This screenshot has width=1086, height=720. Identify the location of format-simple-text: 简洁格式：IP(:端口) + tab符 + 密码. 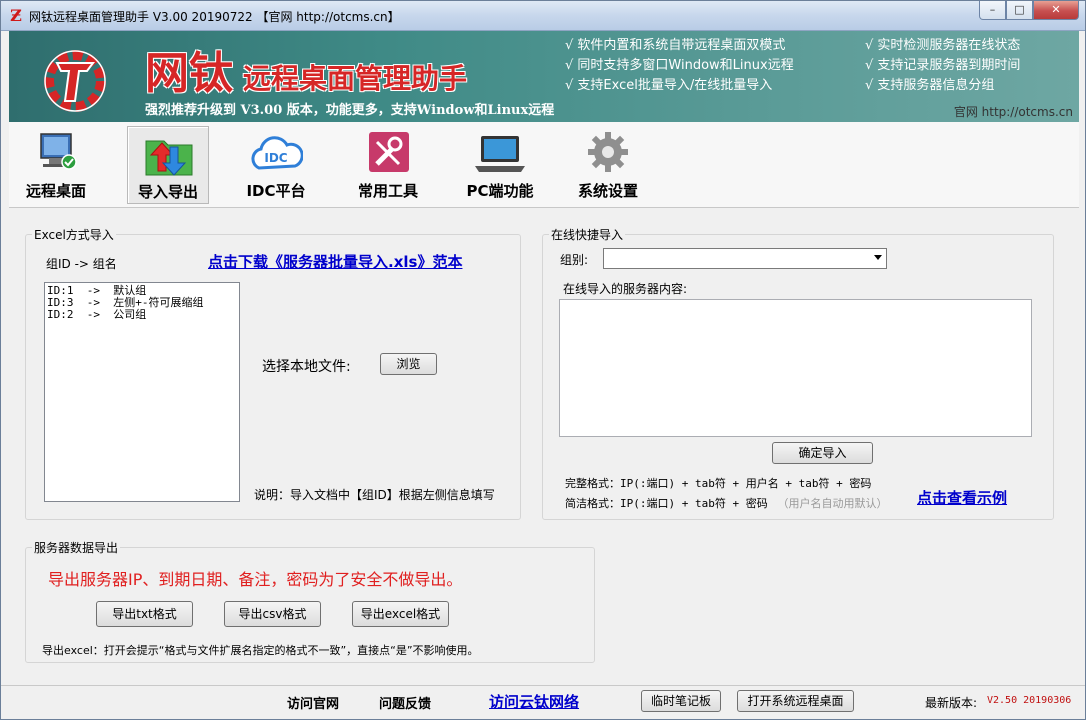
(666, 503).